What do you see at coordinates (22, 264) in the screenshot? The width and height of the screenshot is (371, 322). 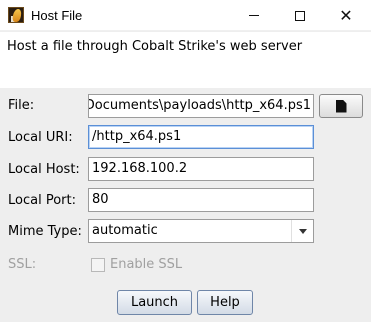 I see `ssl-label: SSL:` at bounding box center [22, 264].